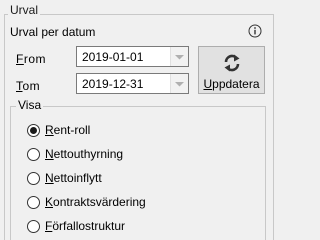  What do you see at coordinates (33, 226) in the screenshot?
I see `radio-forfallostruktur` at bounding box center [33, 226].